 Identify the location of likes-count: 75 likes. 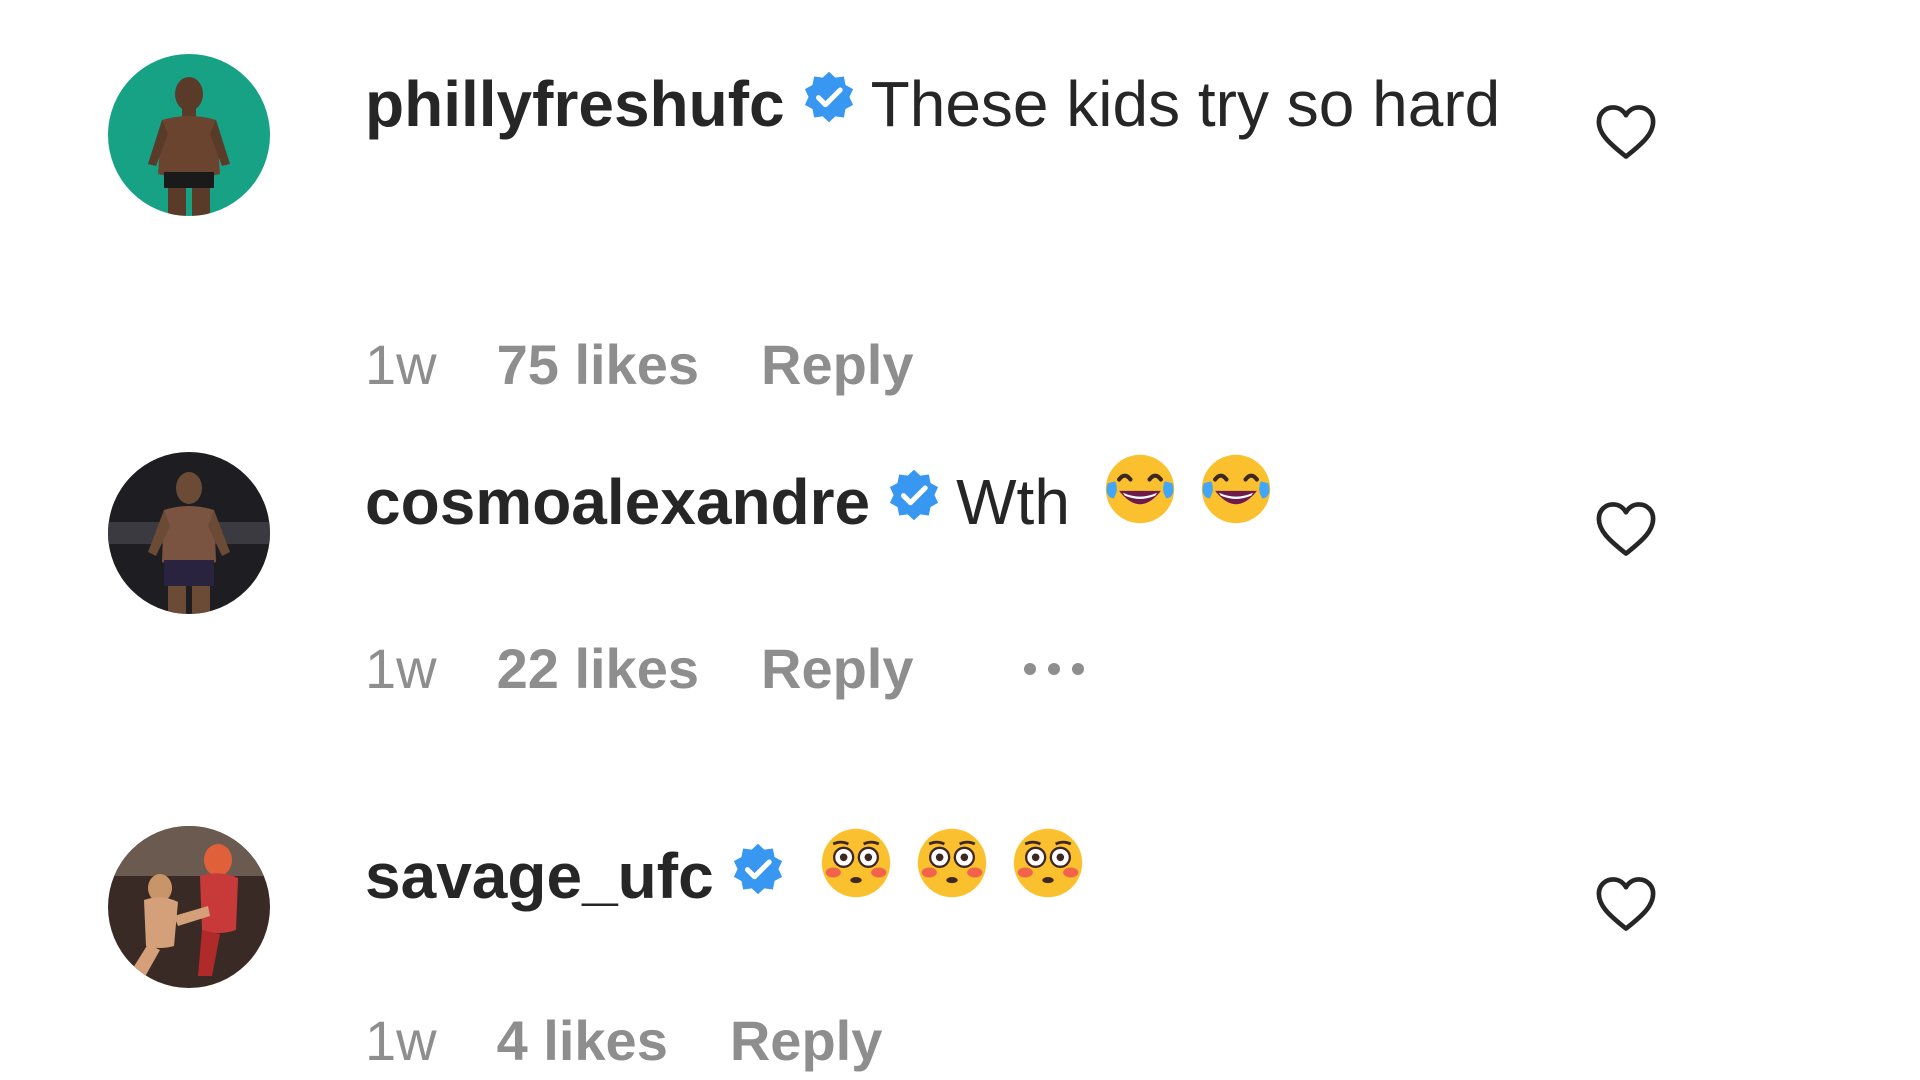
(598, 364).